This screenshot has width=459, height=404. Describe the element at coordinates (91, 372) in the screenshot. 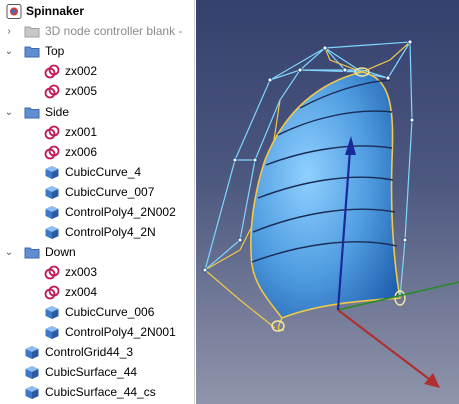

I see `tree-item-label: CubicSurface_44` at that location.